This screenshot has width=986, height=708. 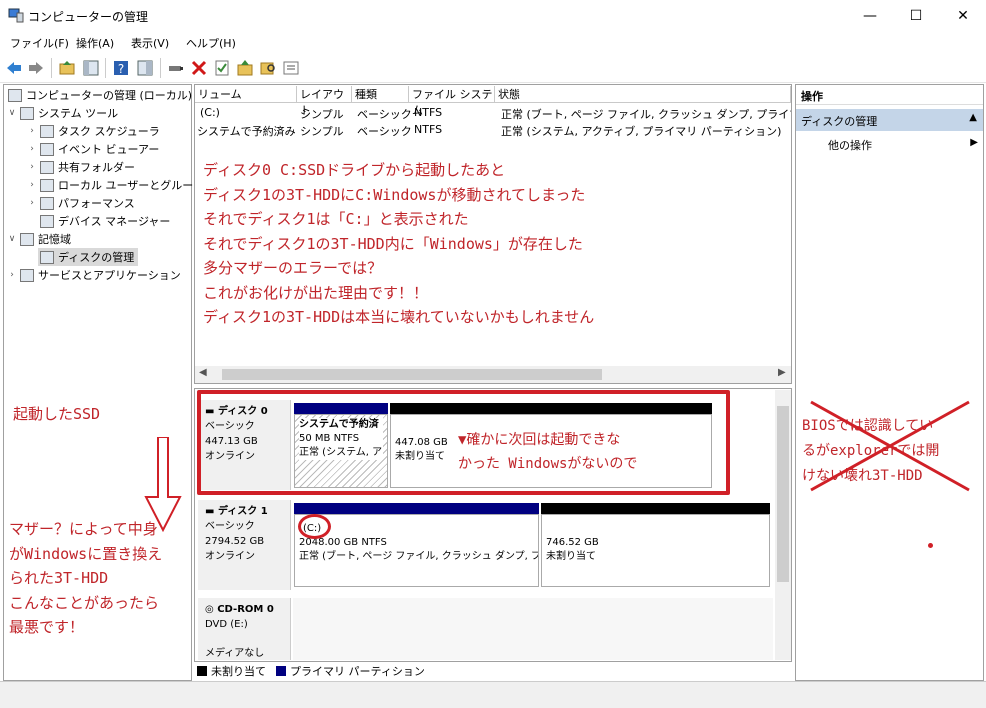 I want to click on vertical-scrollbar-thumb, so click(x=783, y=494).